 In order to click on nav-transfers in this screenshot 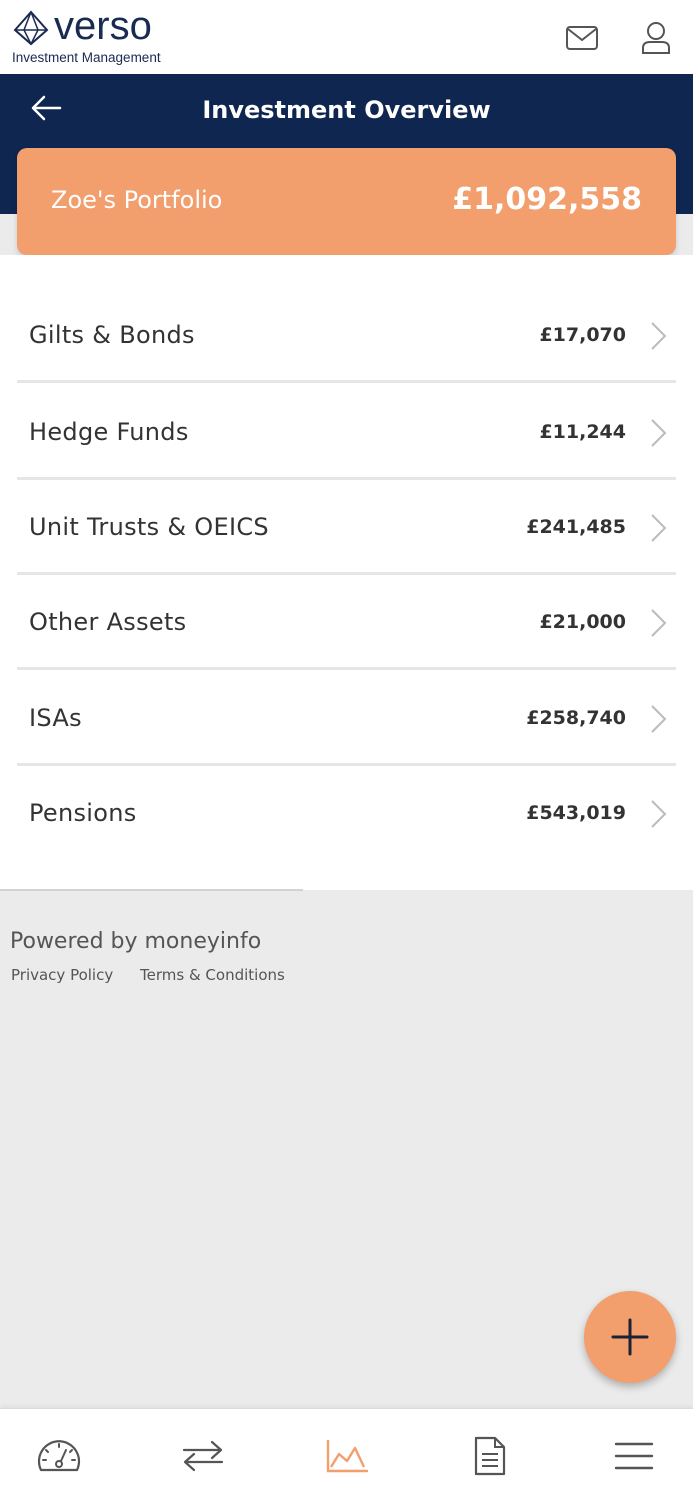, I will do `click(203, 1456)`.